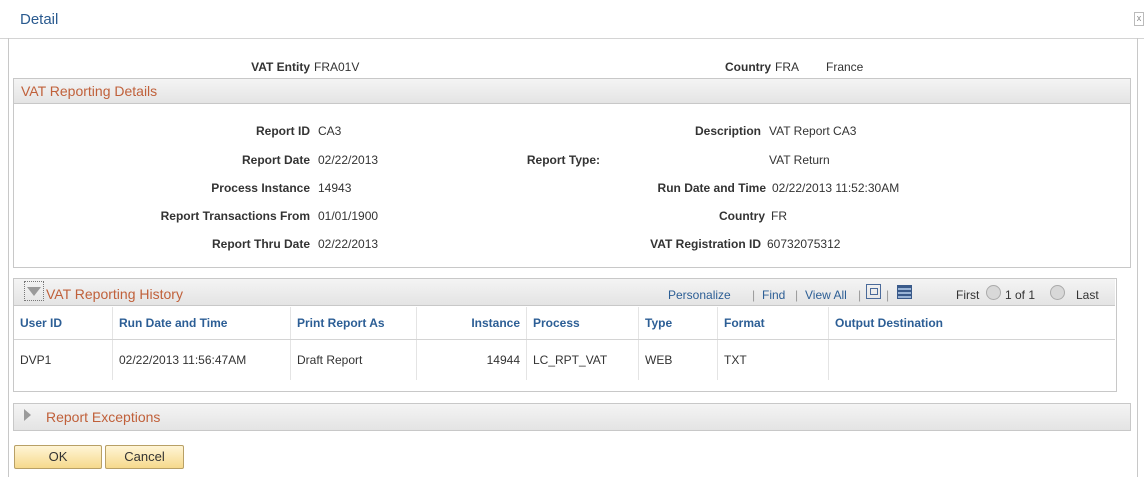 This screenshot has height=477, width=1144. I want to click on vat-reporting-details-header: VAT Reporting Details, so click(572, 91).